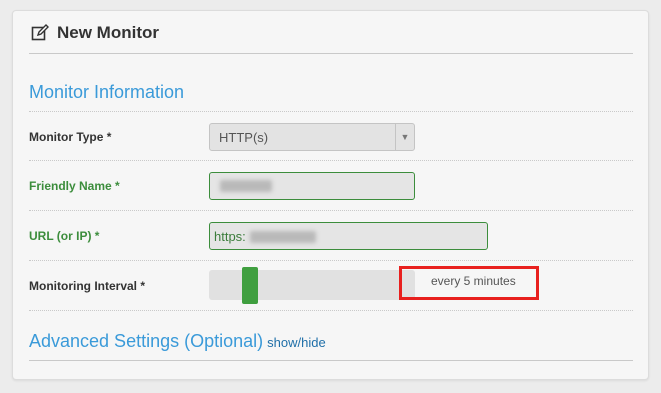 The image size is (661, 393). I want to click on interval-slider, so click(312, 285).